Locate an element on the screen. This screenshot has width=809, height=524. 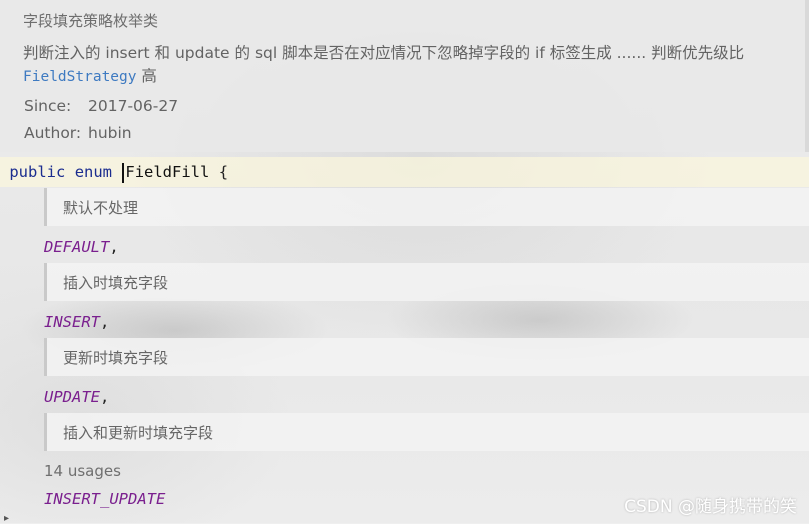
constant-default-name: DEFAULT is located at coordinates (77, 247).